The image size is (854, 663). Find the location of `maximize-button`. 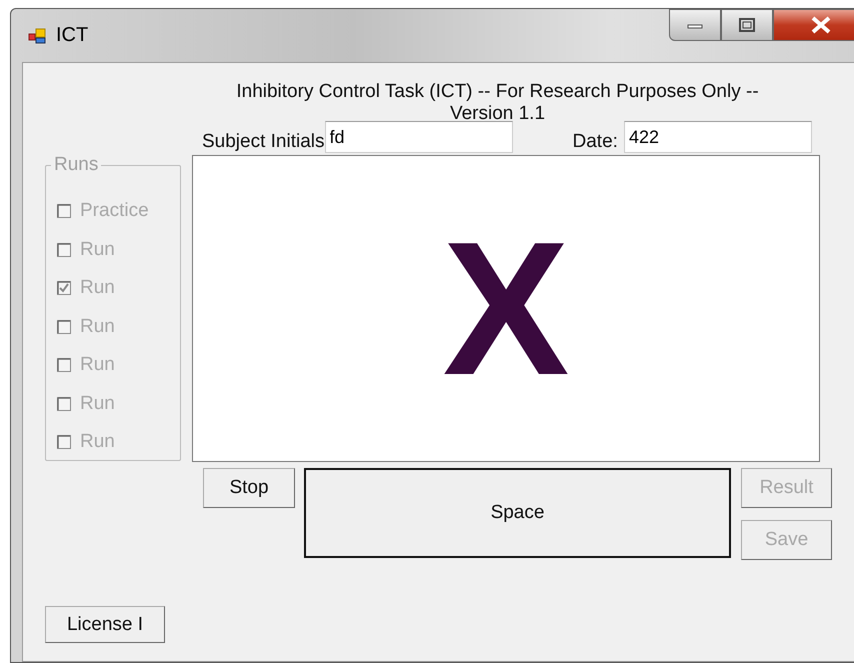

maximize-button is located at coordinates (747, 25).